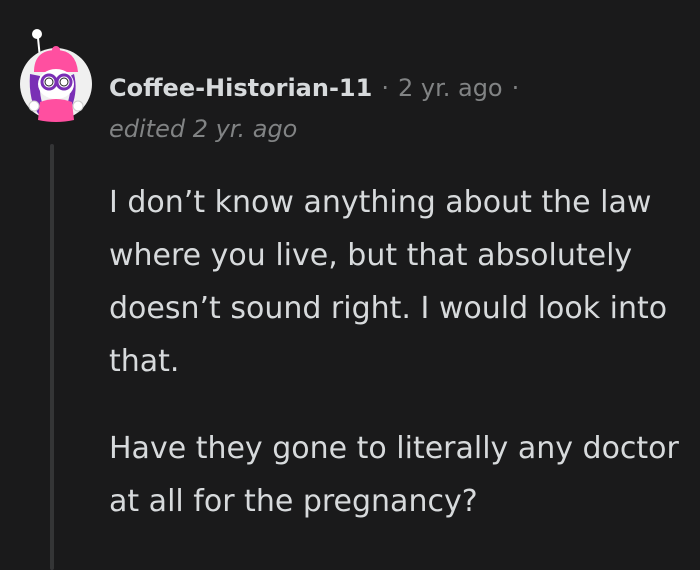  Describe the element at coordinates (52, 357) in the screenshot. I see `thread-line` at that location.